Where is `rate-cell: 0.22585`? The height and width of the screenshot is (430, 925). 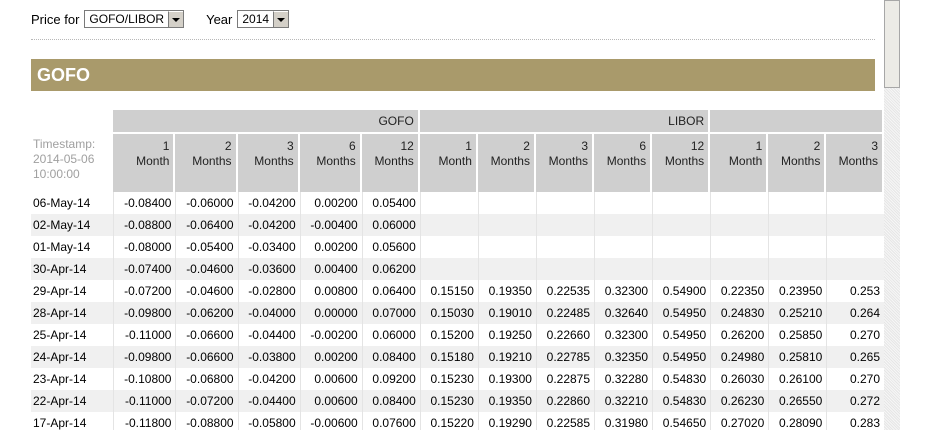
rate-cell: 0.22585 is located at coordinates (565, 421).